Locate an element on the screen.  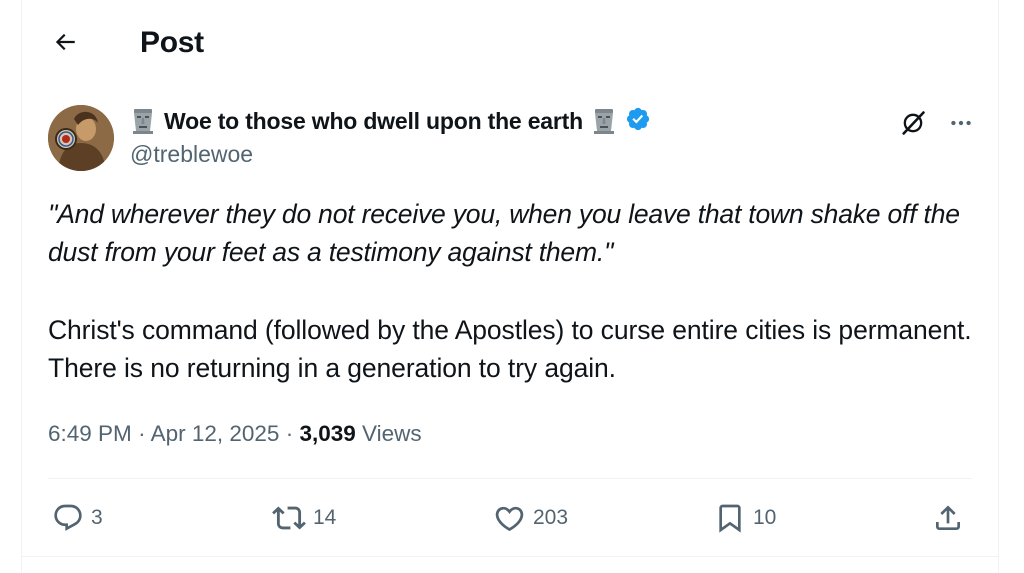
back-button is located at coordinates (65, 42).